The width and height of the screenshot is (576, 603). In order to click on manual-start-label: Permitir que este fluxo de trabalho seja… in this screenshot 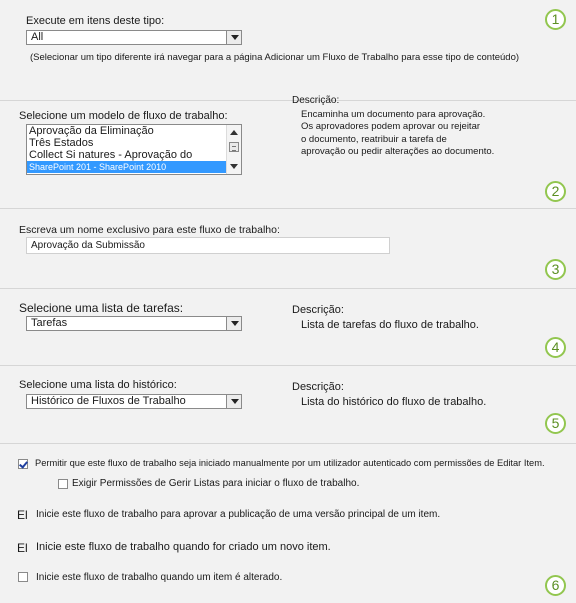, I will do `click(290, 463)`.